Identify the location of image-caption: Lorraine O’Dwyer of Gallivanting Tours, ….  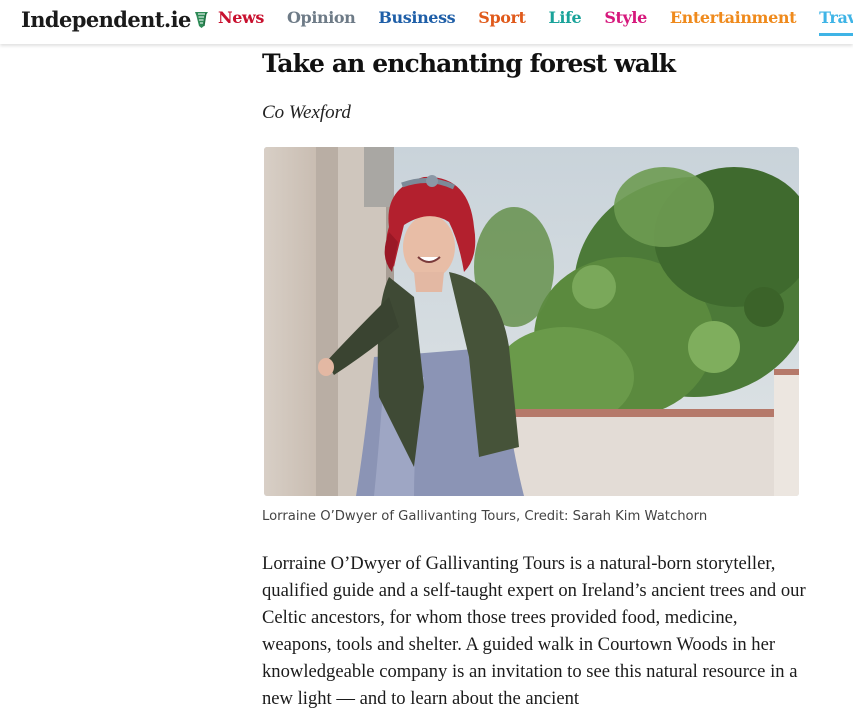
(485, 516).